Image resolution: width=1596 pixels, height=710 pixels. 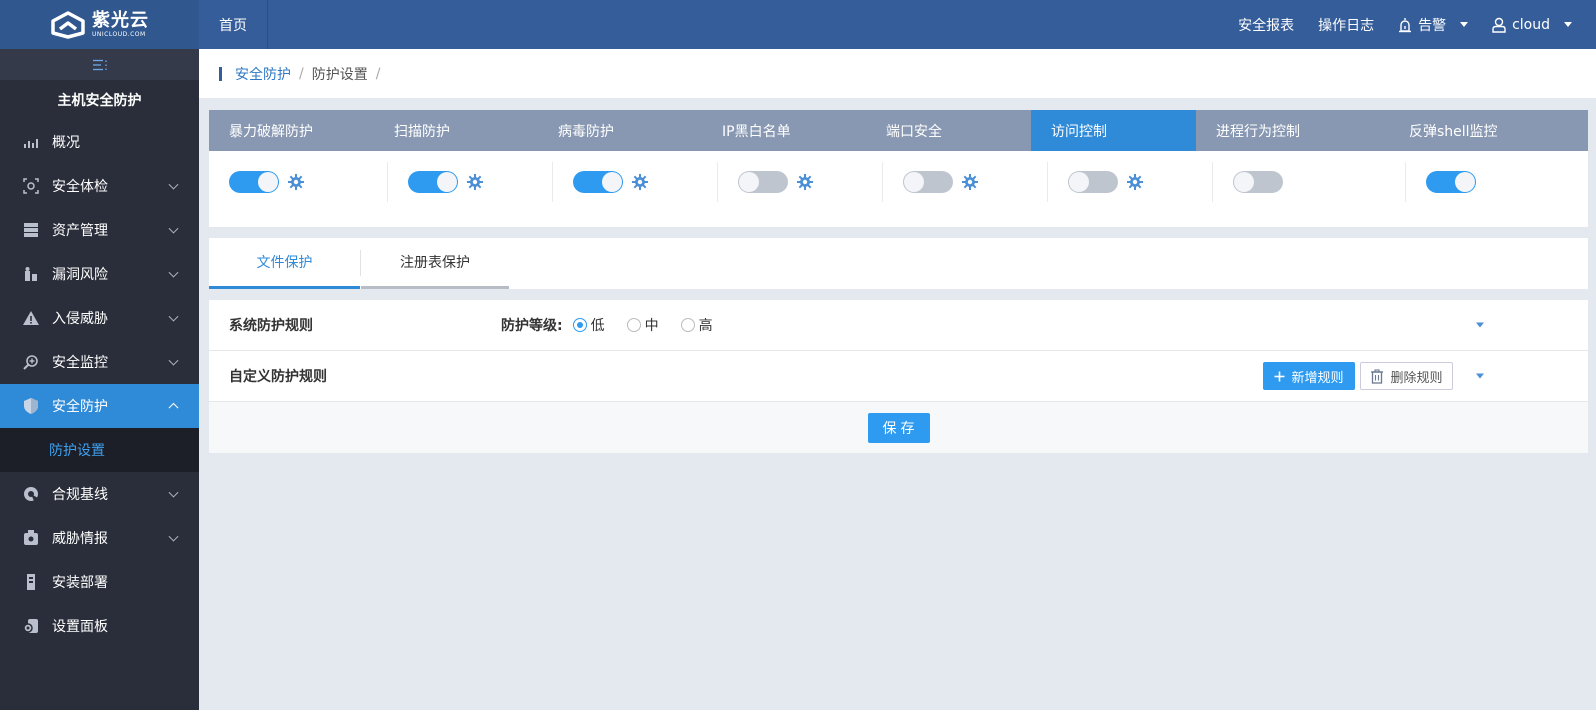 What do you see at coordinates (1406, 376) in the screenshot?
I see `delete-rule-button: 删除规则` at bounding box center [1406, 376].